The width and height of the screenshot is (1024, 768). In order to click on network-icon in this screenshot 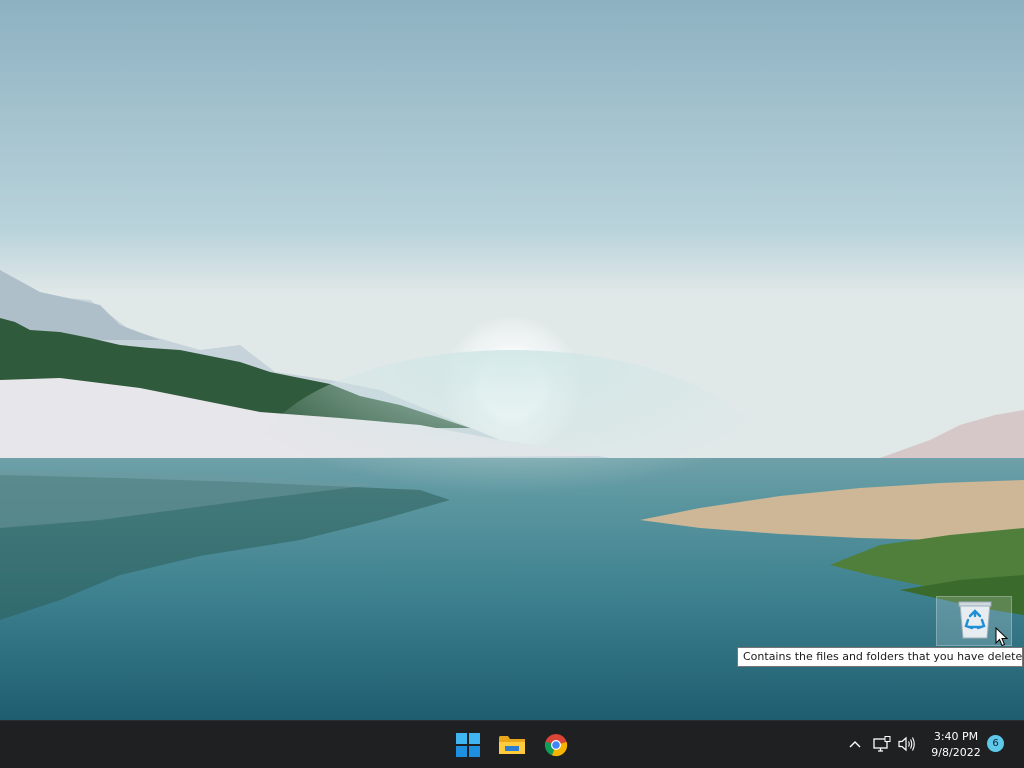, I will do `click(882, 744)`.